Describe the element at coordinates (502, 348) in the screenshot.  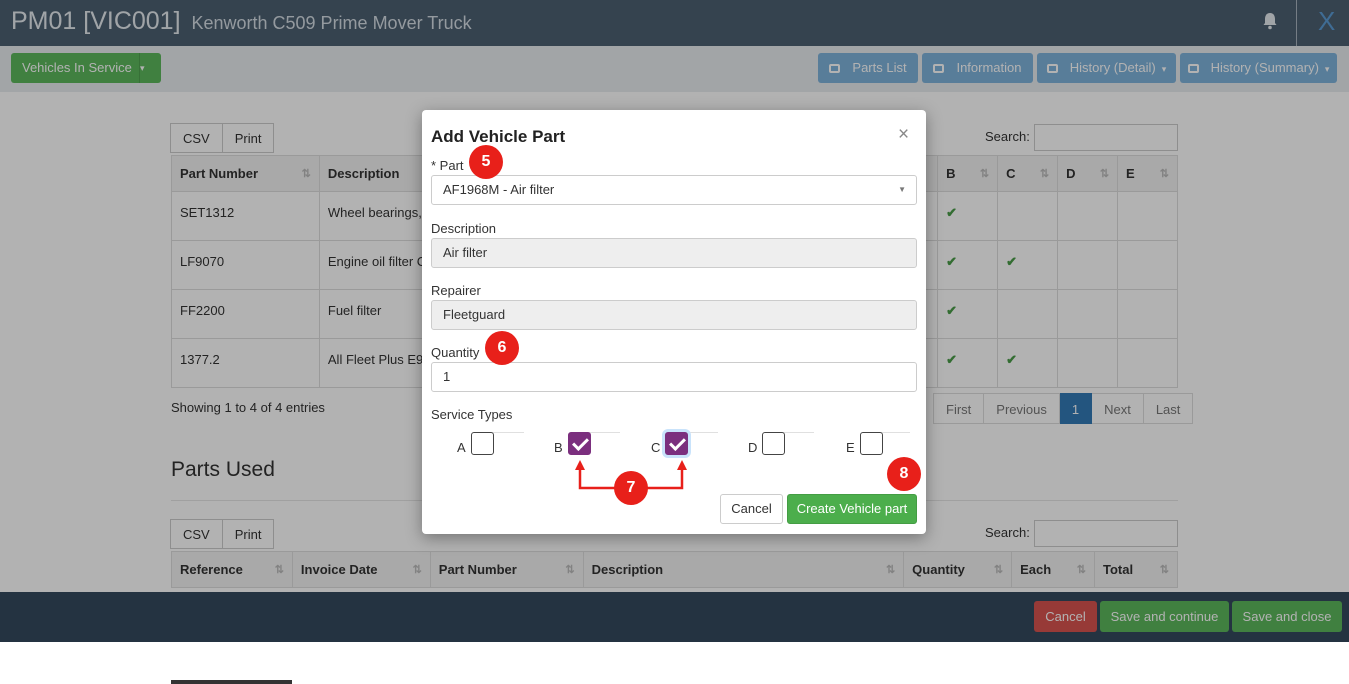
I see `step-badge-6: 6` at that location.